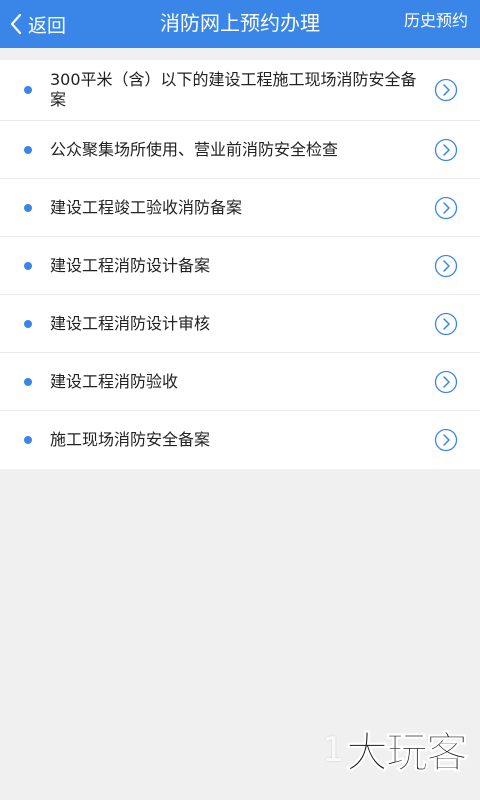 The image size is (480, 800). I want to click on watermark: 1 大玩客, so click(395, 749).